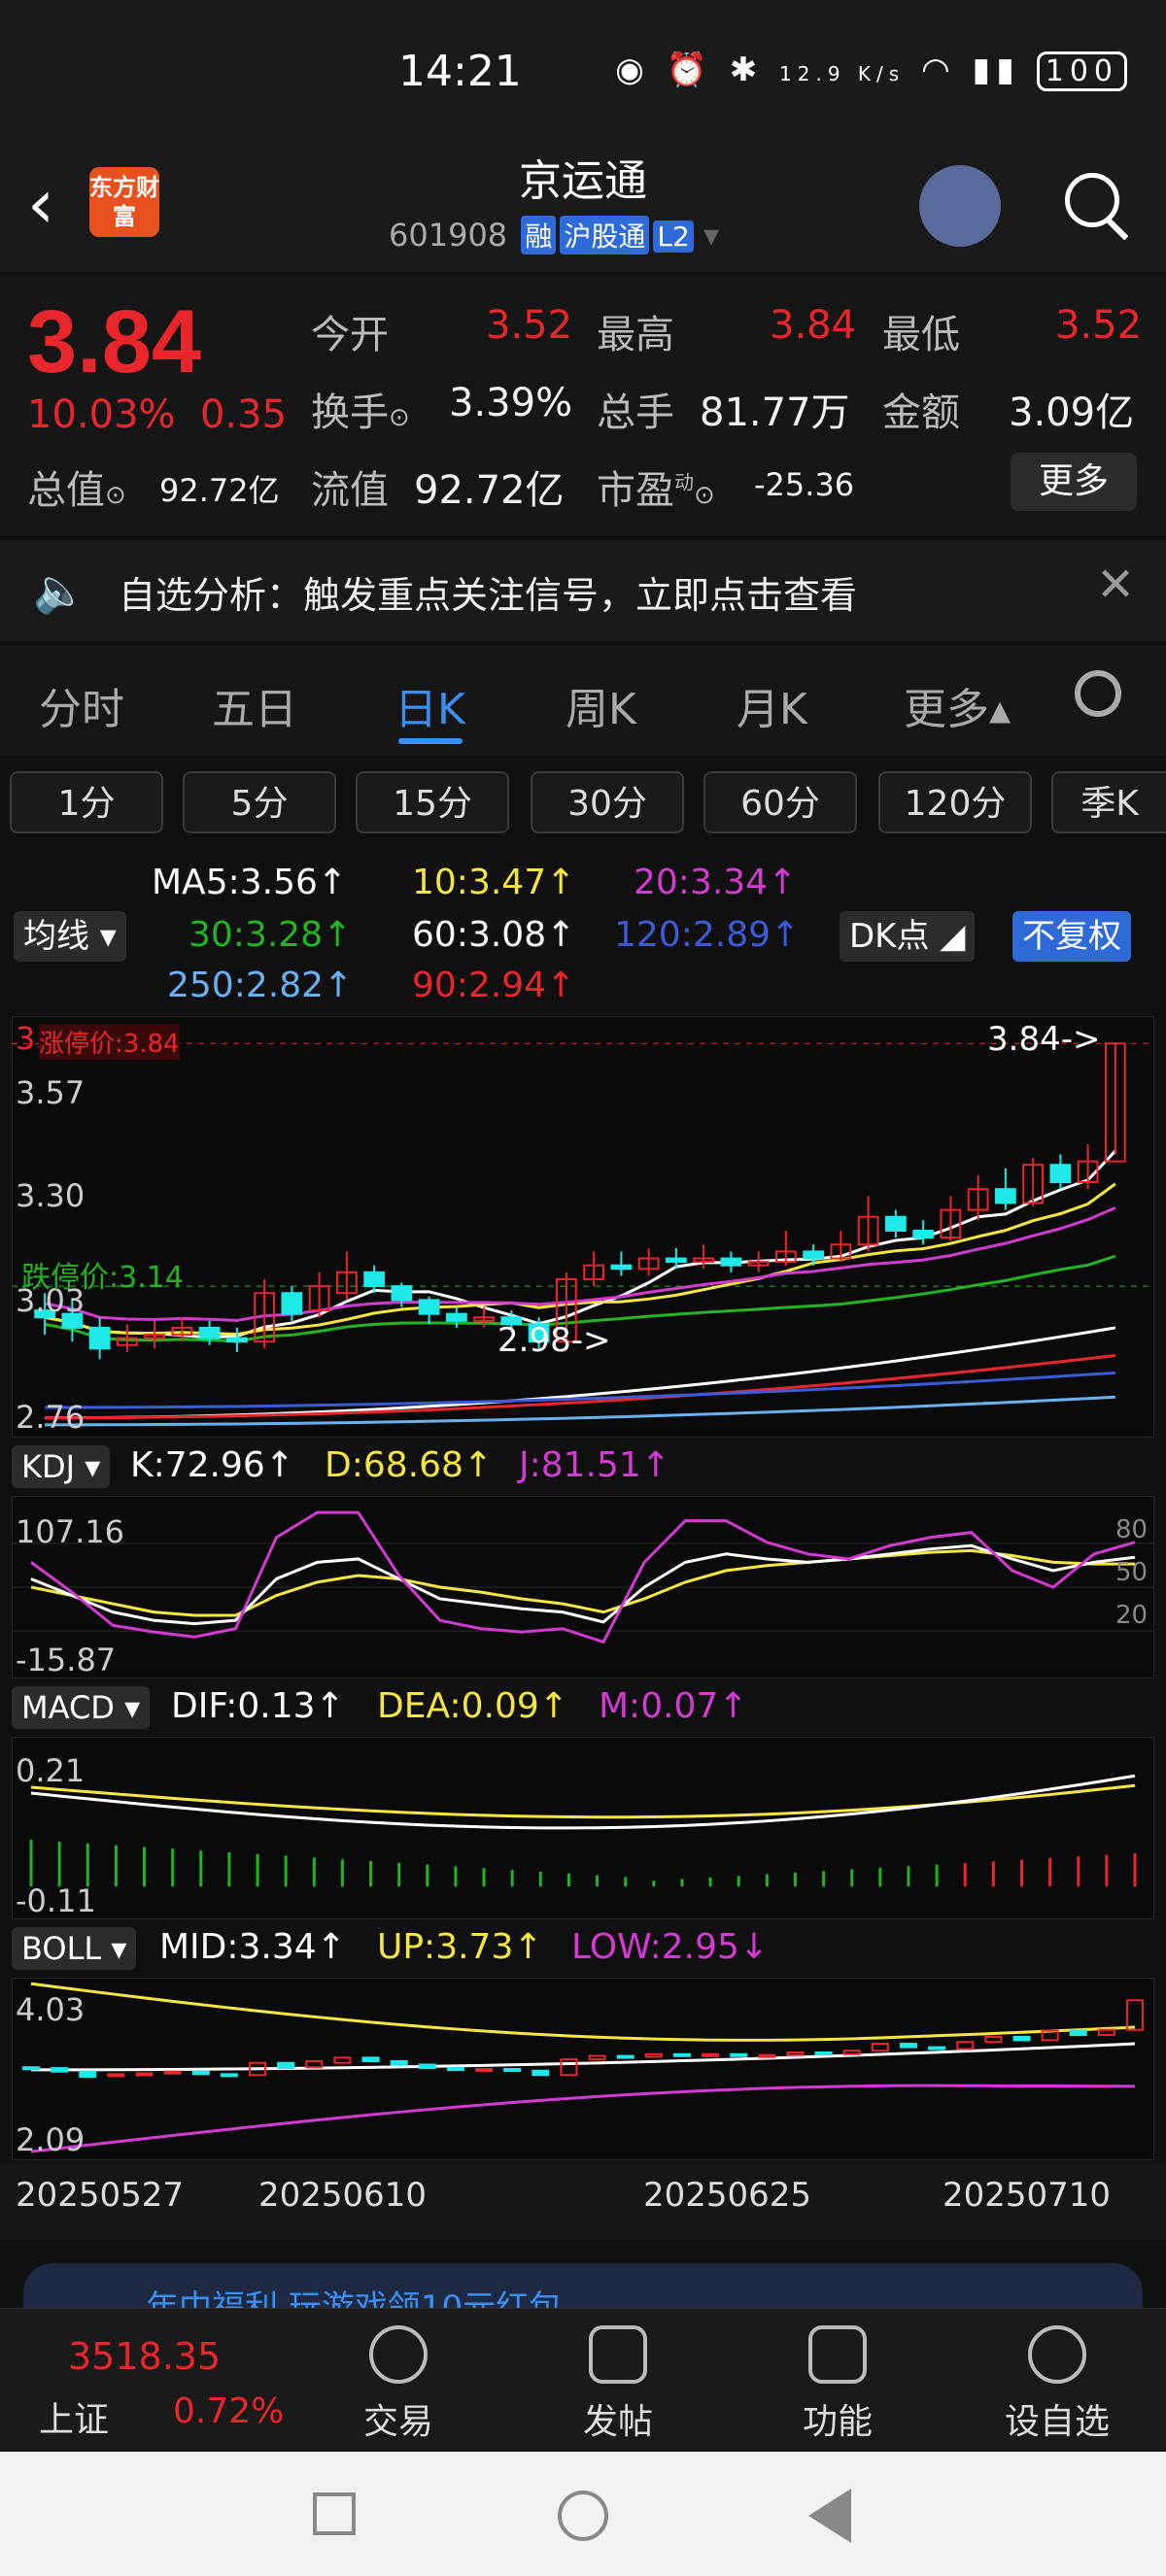 This screenshot has width=1166, height=2576. I want to click on net-speed: 12.9 K/s, so click(842, 73).